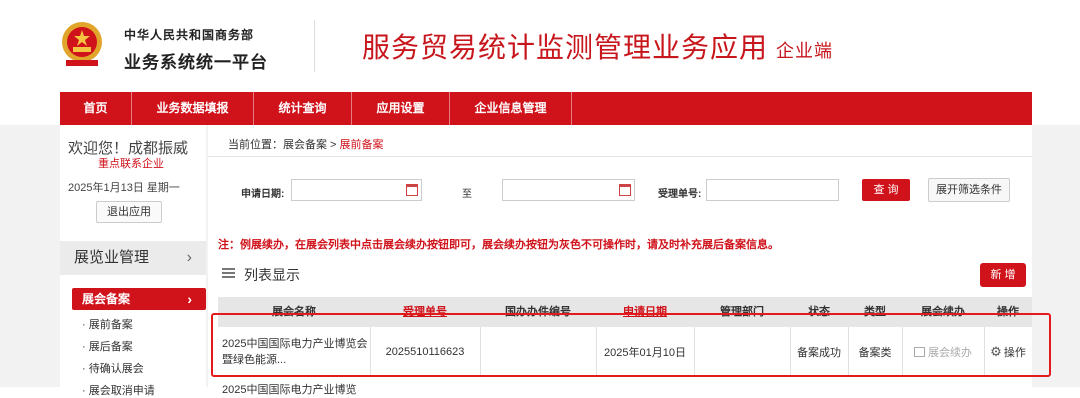 The width and height of the screenshot is (1080, 398). What do you see at coordinates (196, 62) in the screenshot?
I see `platform-name: 业务系统统一平台` at bounding box center [196, 62].